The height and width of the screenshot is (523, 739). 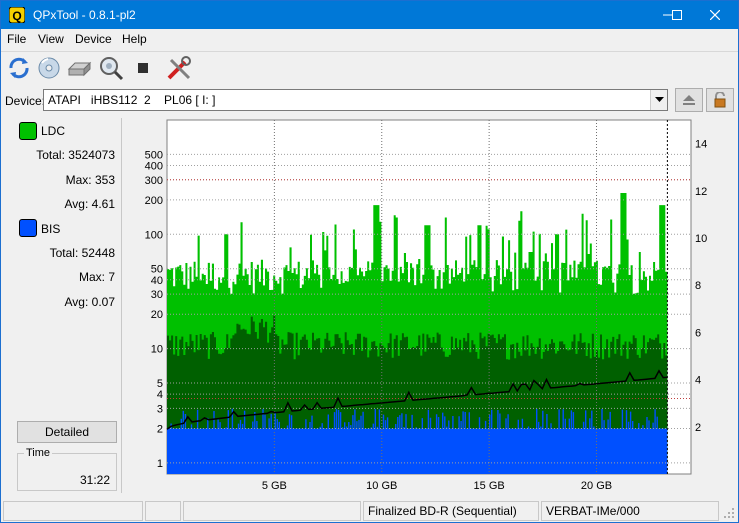 What do you see at coordinates (154, 155) in the screenshot?
I see `y-left-tick-label: 500` at bounding box center [154, 155].